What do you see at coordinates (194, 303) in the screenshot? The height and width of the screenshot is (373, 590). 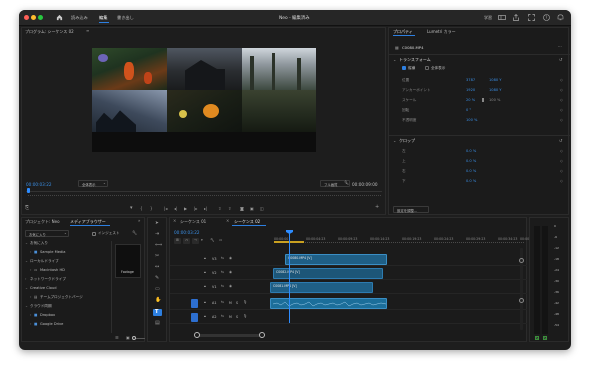 I see `source-patch-a1` at bounding box center [194, 303].